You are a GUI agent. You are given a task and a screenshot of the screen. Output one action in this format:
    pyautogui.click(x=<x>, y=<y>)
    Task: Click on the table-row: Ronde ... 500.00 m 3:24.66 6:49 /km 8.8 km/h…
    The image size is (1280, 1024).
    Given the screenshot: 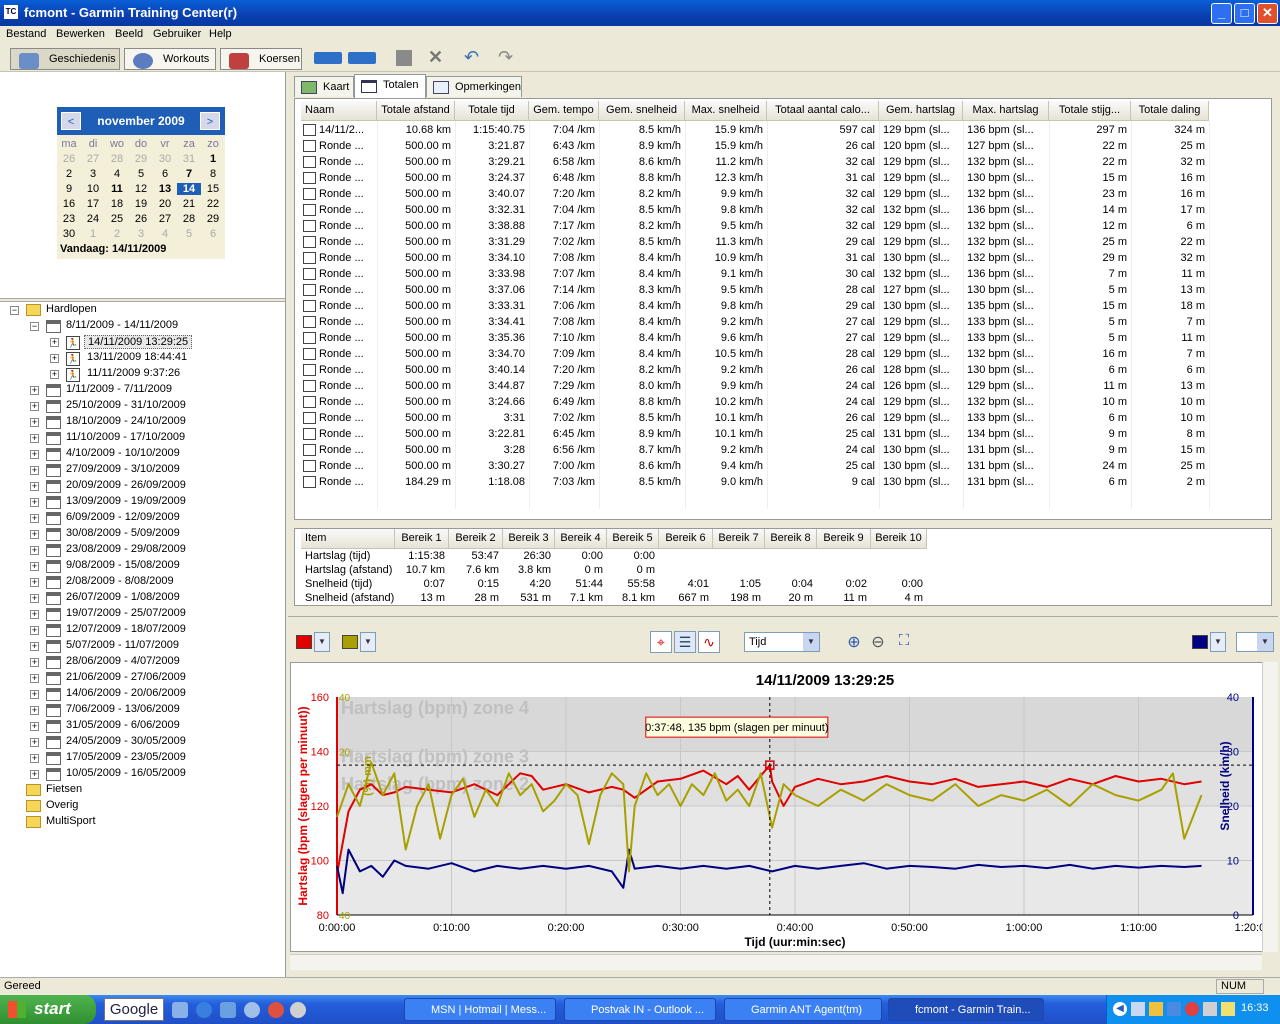 What is the action you would take?
    pyautogui.click(x=755, y=402)
    